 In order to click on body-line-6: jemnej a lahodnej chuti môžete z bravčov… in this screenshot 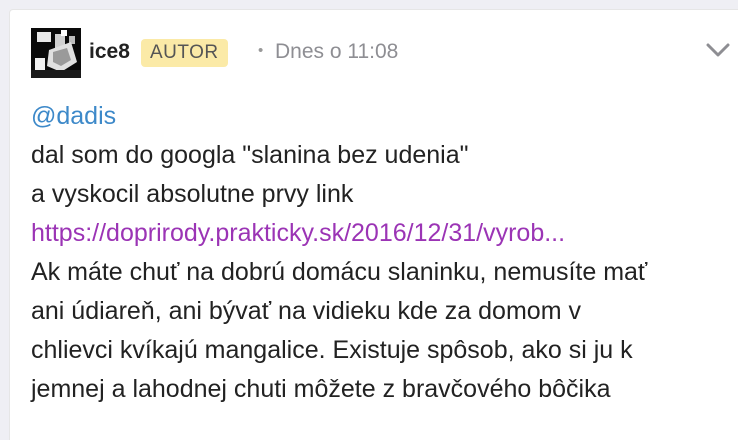, I will do `click(321, 389)`.